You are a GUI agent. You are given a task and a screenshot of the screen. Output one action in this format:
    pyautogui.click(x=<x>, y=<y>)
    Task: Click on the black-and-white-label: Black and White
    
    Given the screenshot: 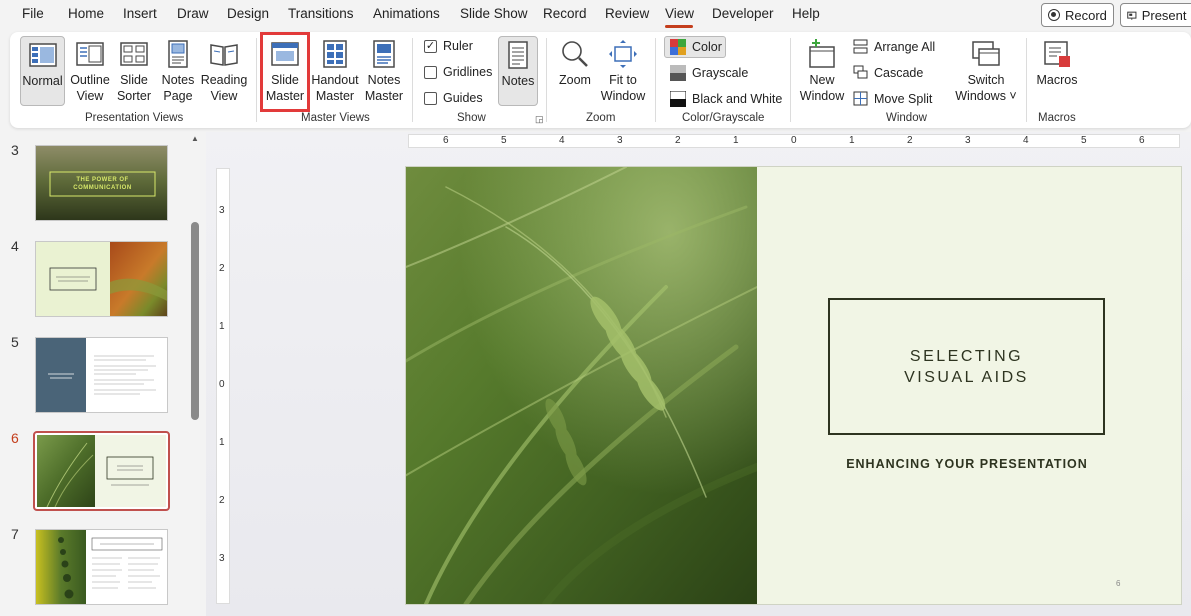 What is the action you would take?
    pyautogui.click(x=737, y=99)
    